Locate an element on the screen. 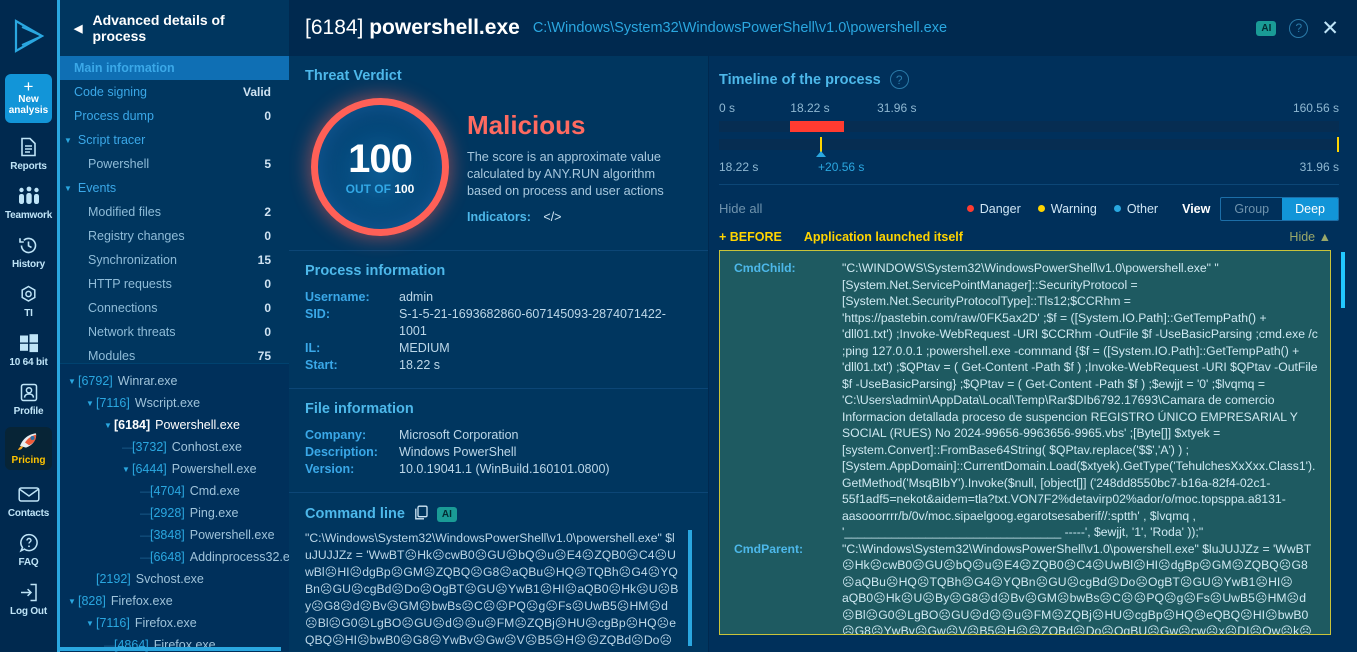  details-row-code-signing: Code signing Valid is located at coordinates (174, 92).